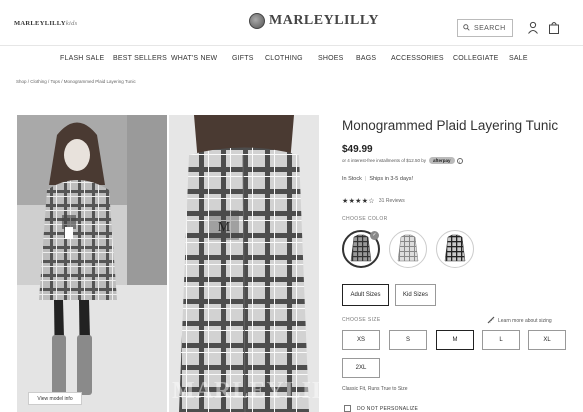 Image resolution: width=583 pixels, height=412 pixels. What do you see at coordinates (140, 58) in the screenshot?
I see `nav-best-sellers: BEST SELLERS` at bounding box center [140, 58].